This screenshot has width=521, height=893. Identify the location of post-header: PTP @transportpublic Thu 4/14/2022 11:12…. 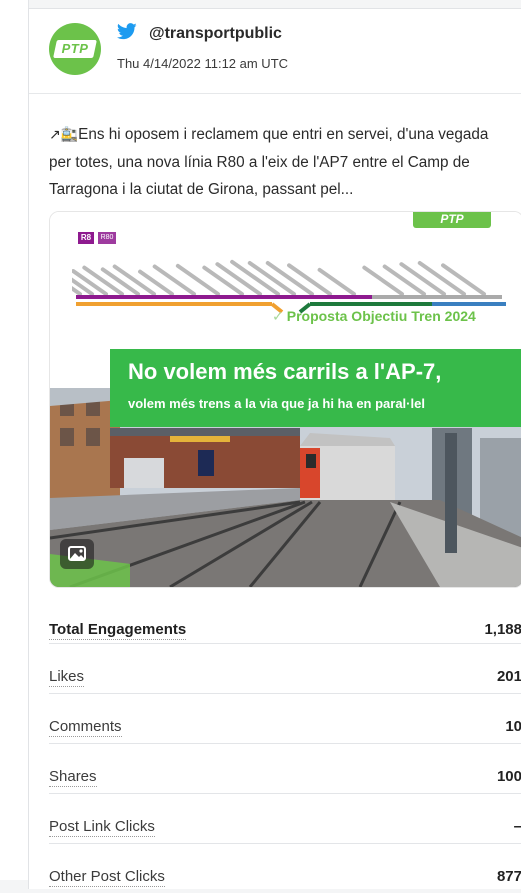
(275, 51).